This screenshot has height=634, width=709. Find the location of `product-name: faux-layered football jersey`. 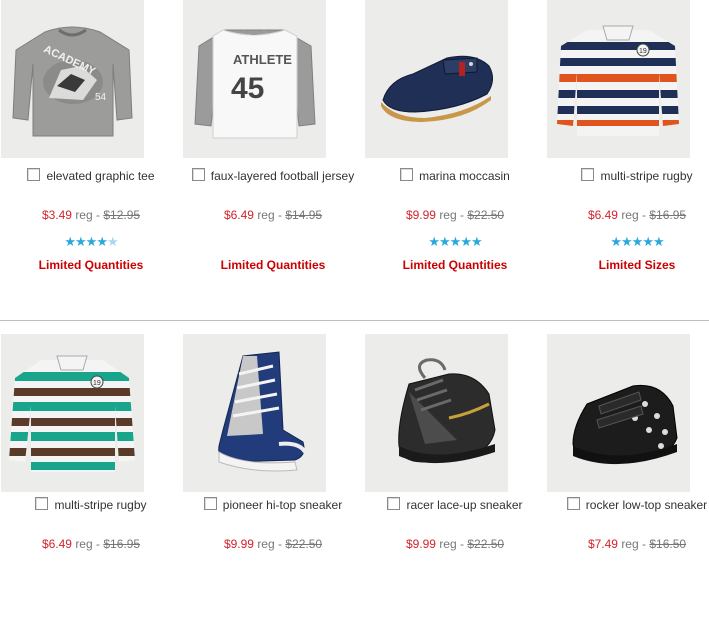

product-name: faux-layered football jersey is located at coordinates (282, 176).